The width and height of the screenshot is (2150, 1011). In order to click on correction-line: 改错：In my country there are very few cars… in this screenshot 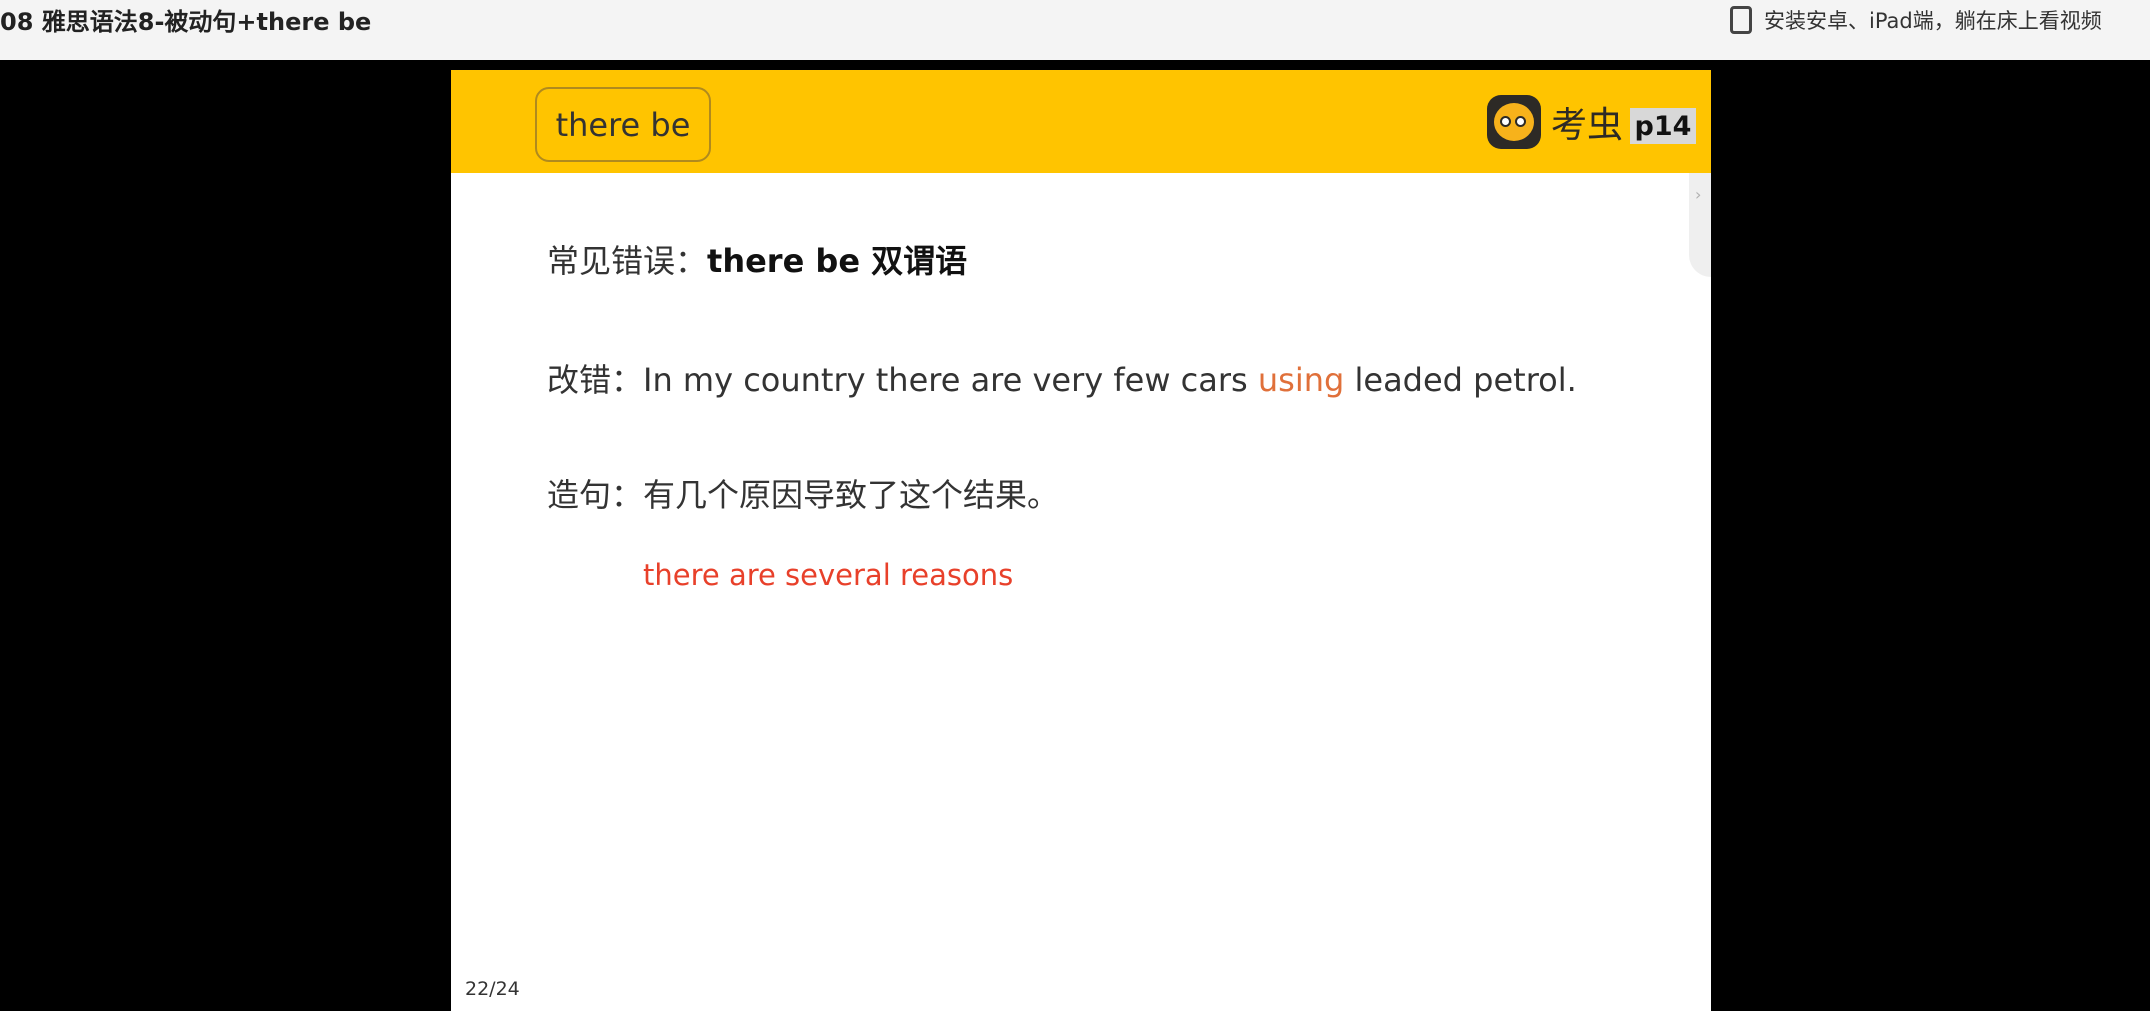, I will do `click(1062, 378)`.